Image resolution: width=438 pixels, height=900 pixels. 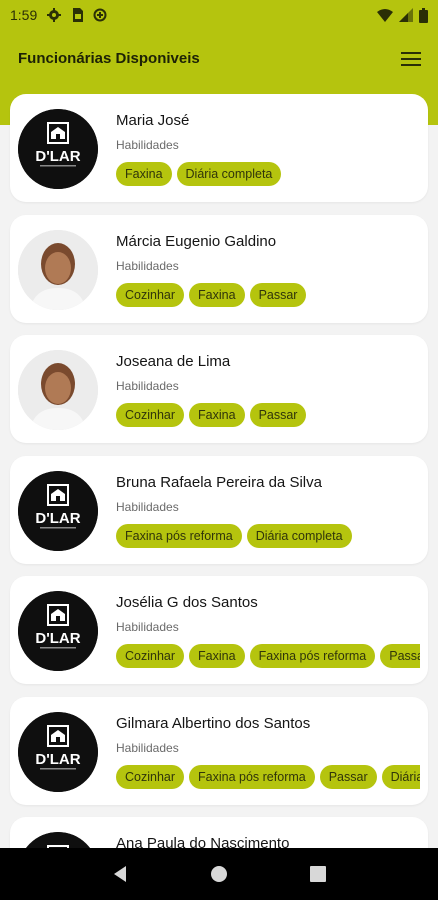 What do you see at coordinates (196, 241) in the screenshot?
I see `employee-name: Márcia Eugenio Galdino` at bounding box center [196, 241].